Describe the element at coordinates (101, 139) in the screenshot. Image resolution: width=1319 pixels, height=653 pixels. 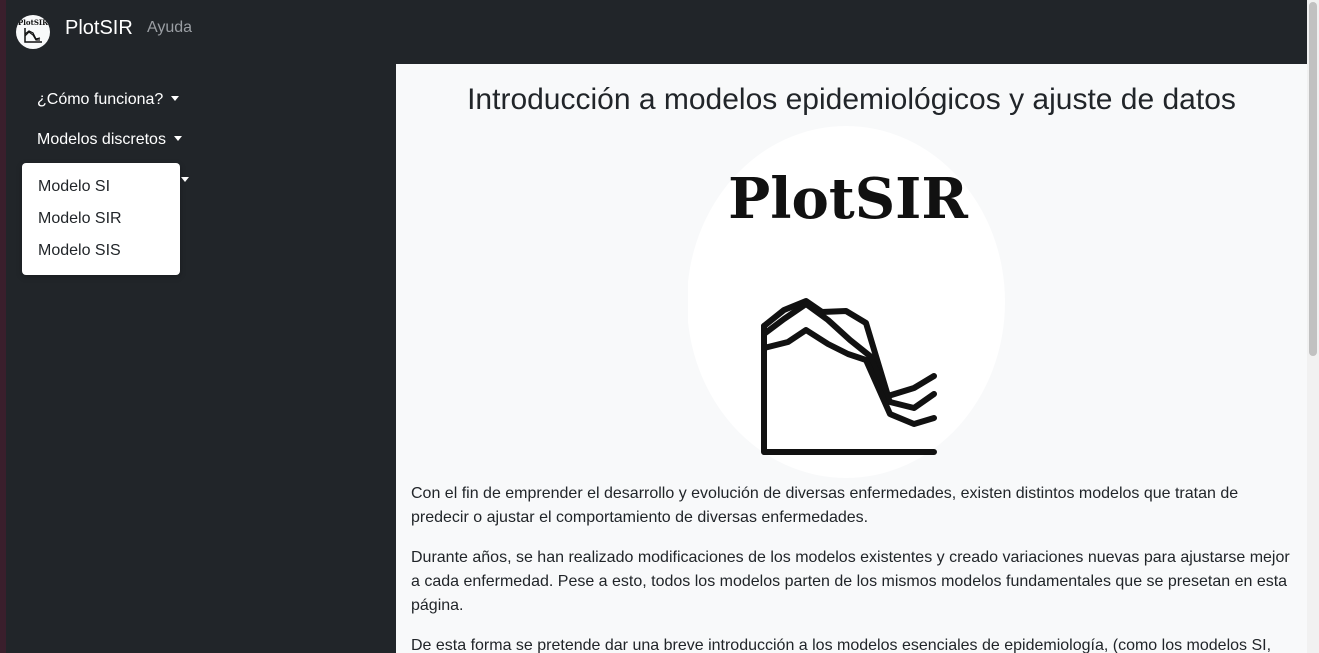
I see `sidebar-item-label: Modelos discretos` at that location.